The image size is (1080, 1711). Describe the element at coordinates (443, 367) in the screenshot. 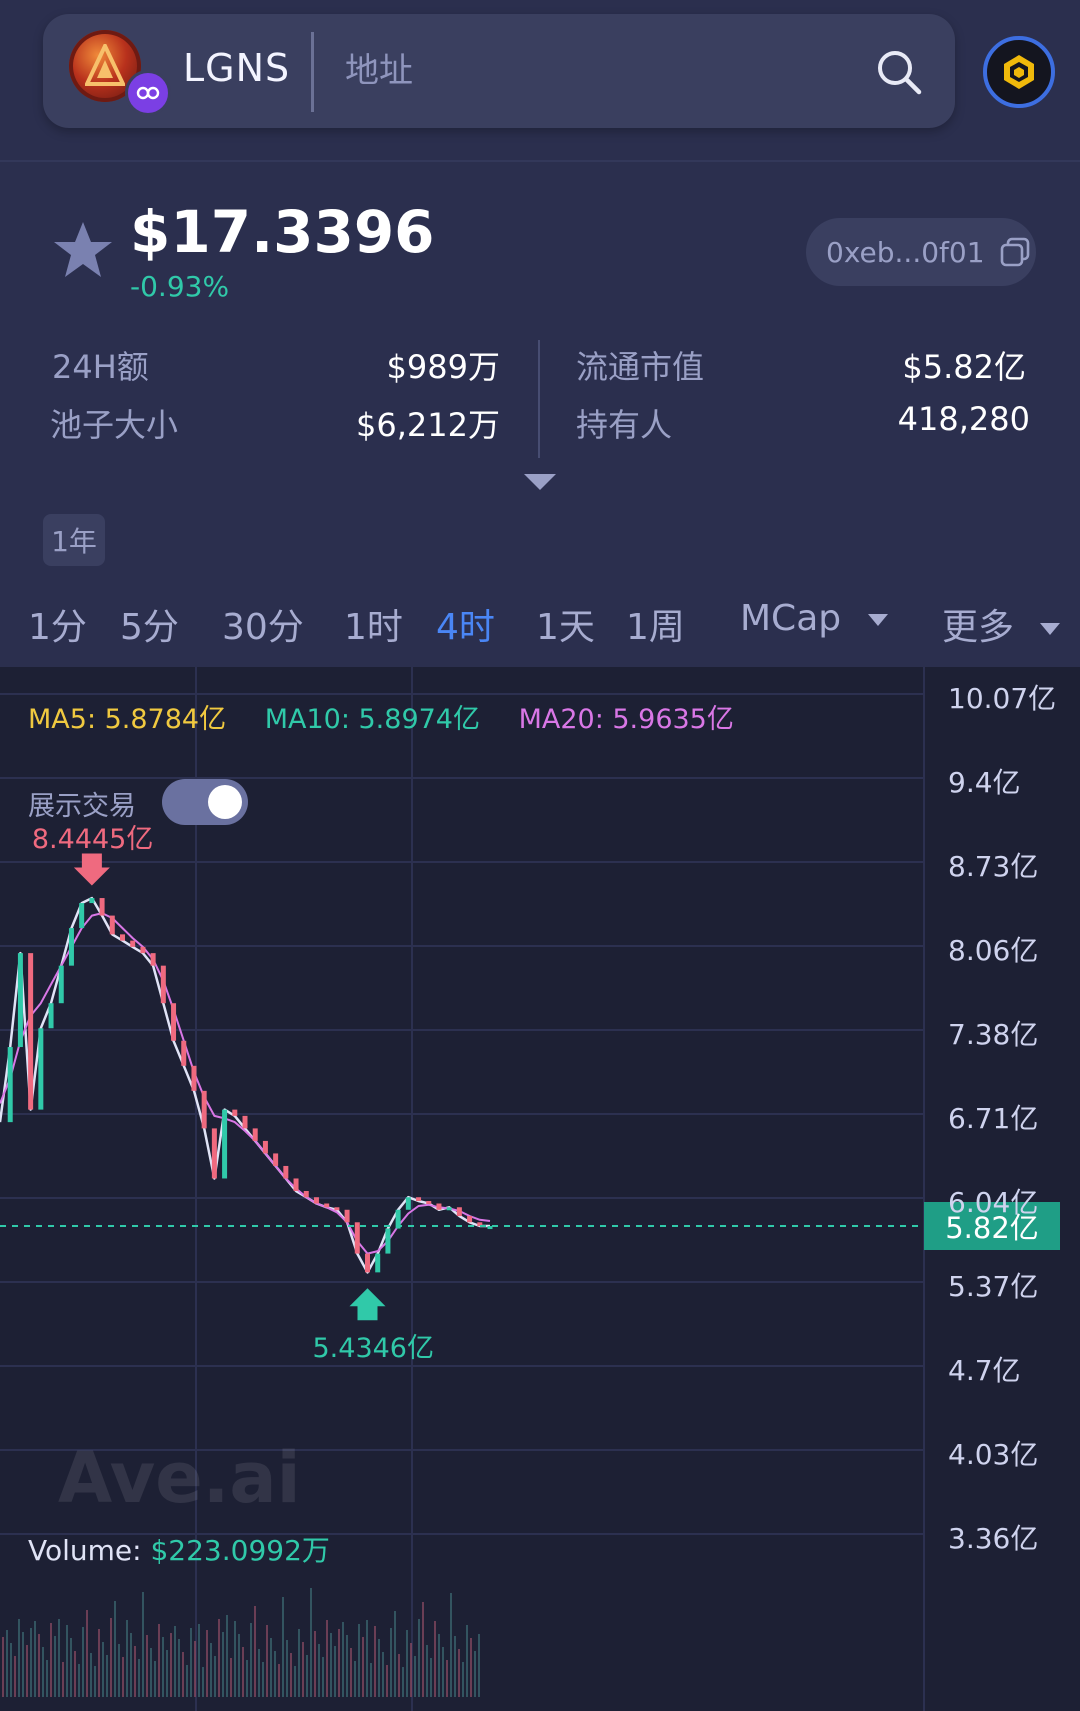

I see `volume-24h-value: $989万` at that location.